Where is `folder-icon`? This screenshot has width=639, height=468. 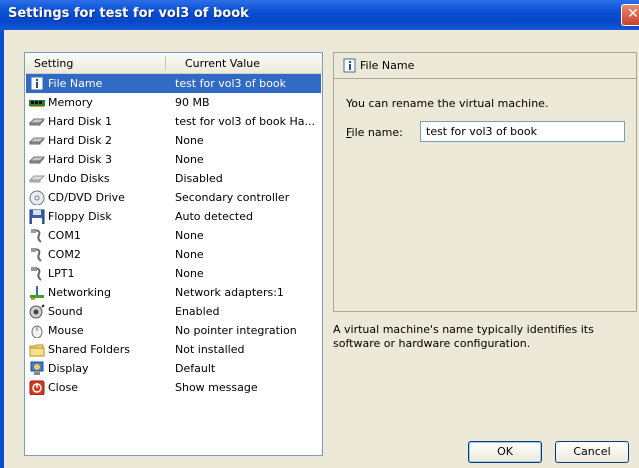 folder-icon is located at coordinates (37, 350).